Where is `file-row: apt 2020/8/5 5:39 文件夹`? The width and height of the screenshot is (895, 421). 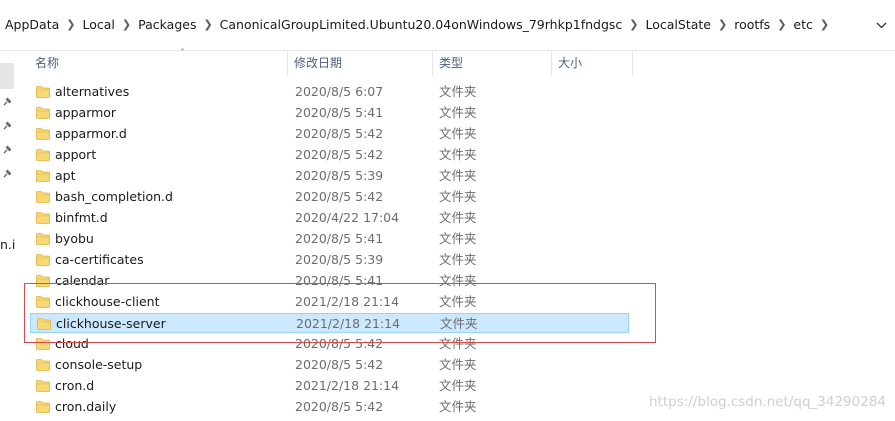
file-row: apt 2020/8/5 5:39 文件夹 is located at coordinates (330, 176).